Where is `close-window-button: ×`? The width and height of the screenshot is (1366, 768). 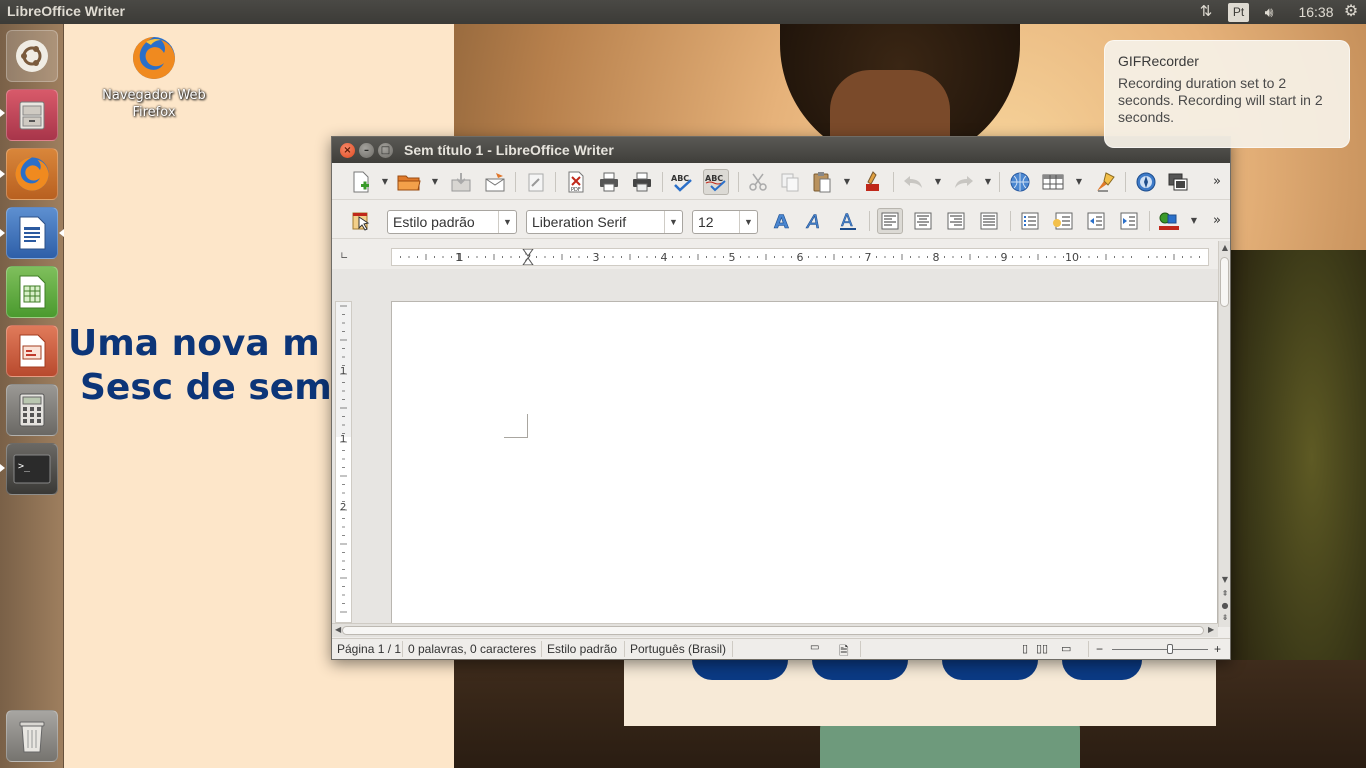 close-window-button: × is located at coordinates (347, 150).